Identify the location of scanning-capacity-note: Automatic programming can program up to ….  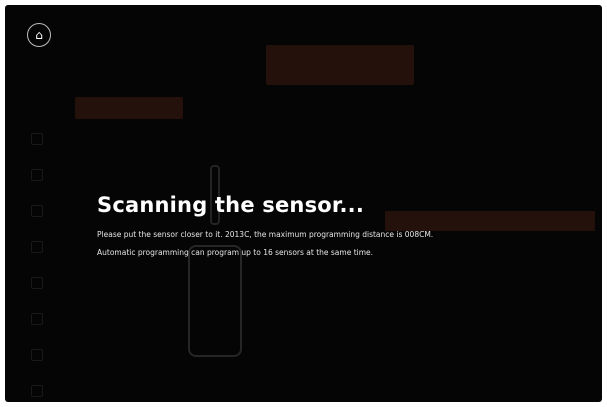
(235, 252).